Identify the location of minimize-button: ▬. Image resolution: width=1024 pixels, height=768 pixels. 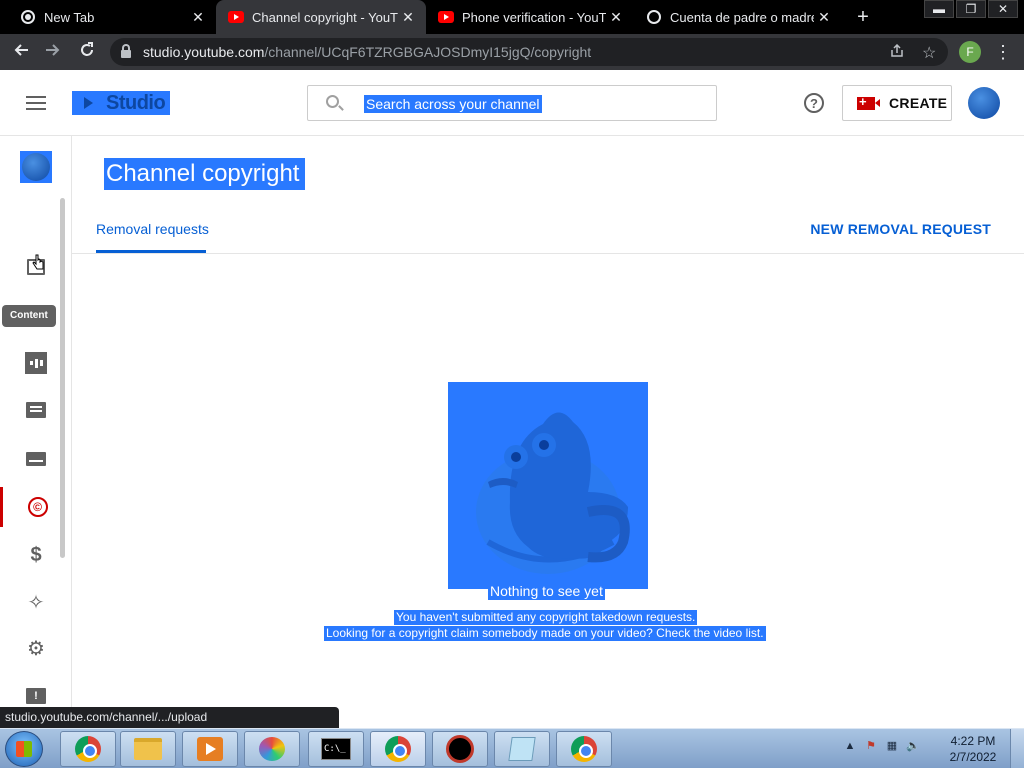
(939, 9).